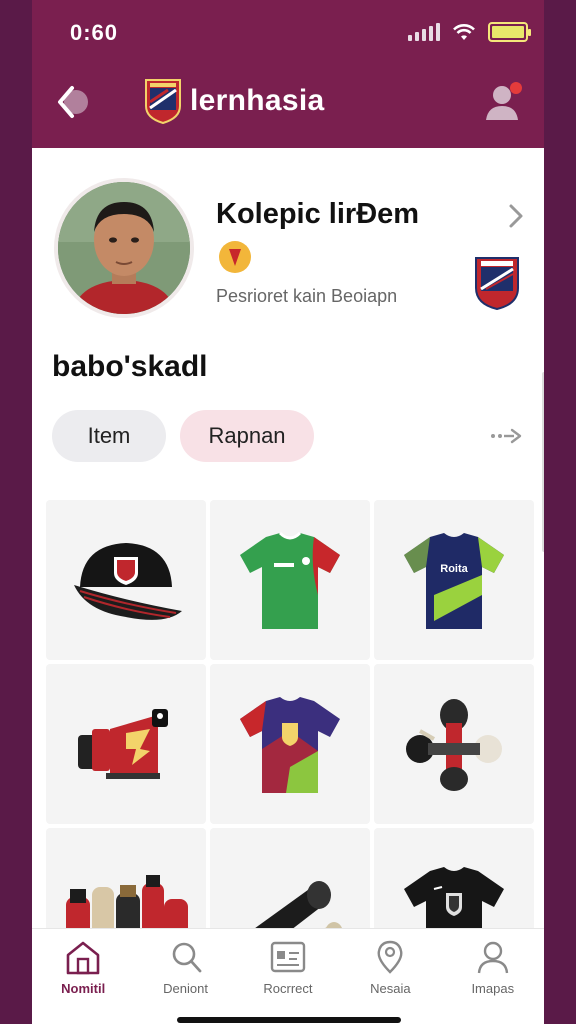 The height and width of the screenshot is (1024, 576). I want to click on club-badge-icon, so click(497, 283).